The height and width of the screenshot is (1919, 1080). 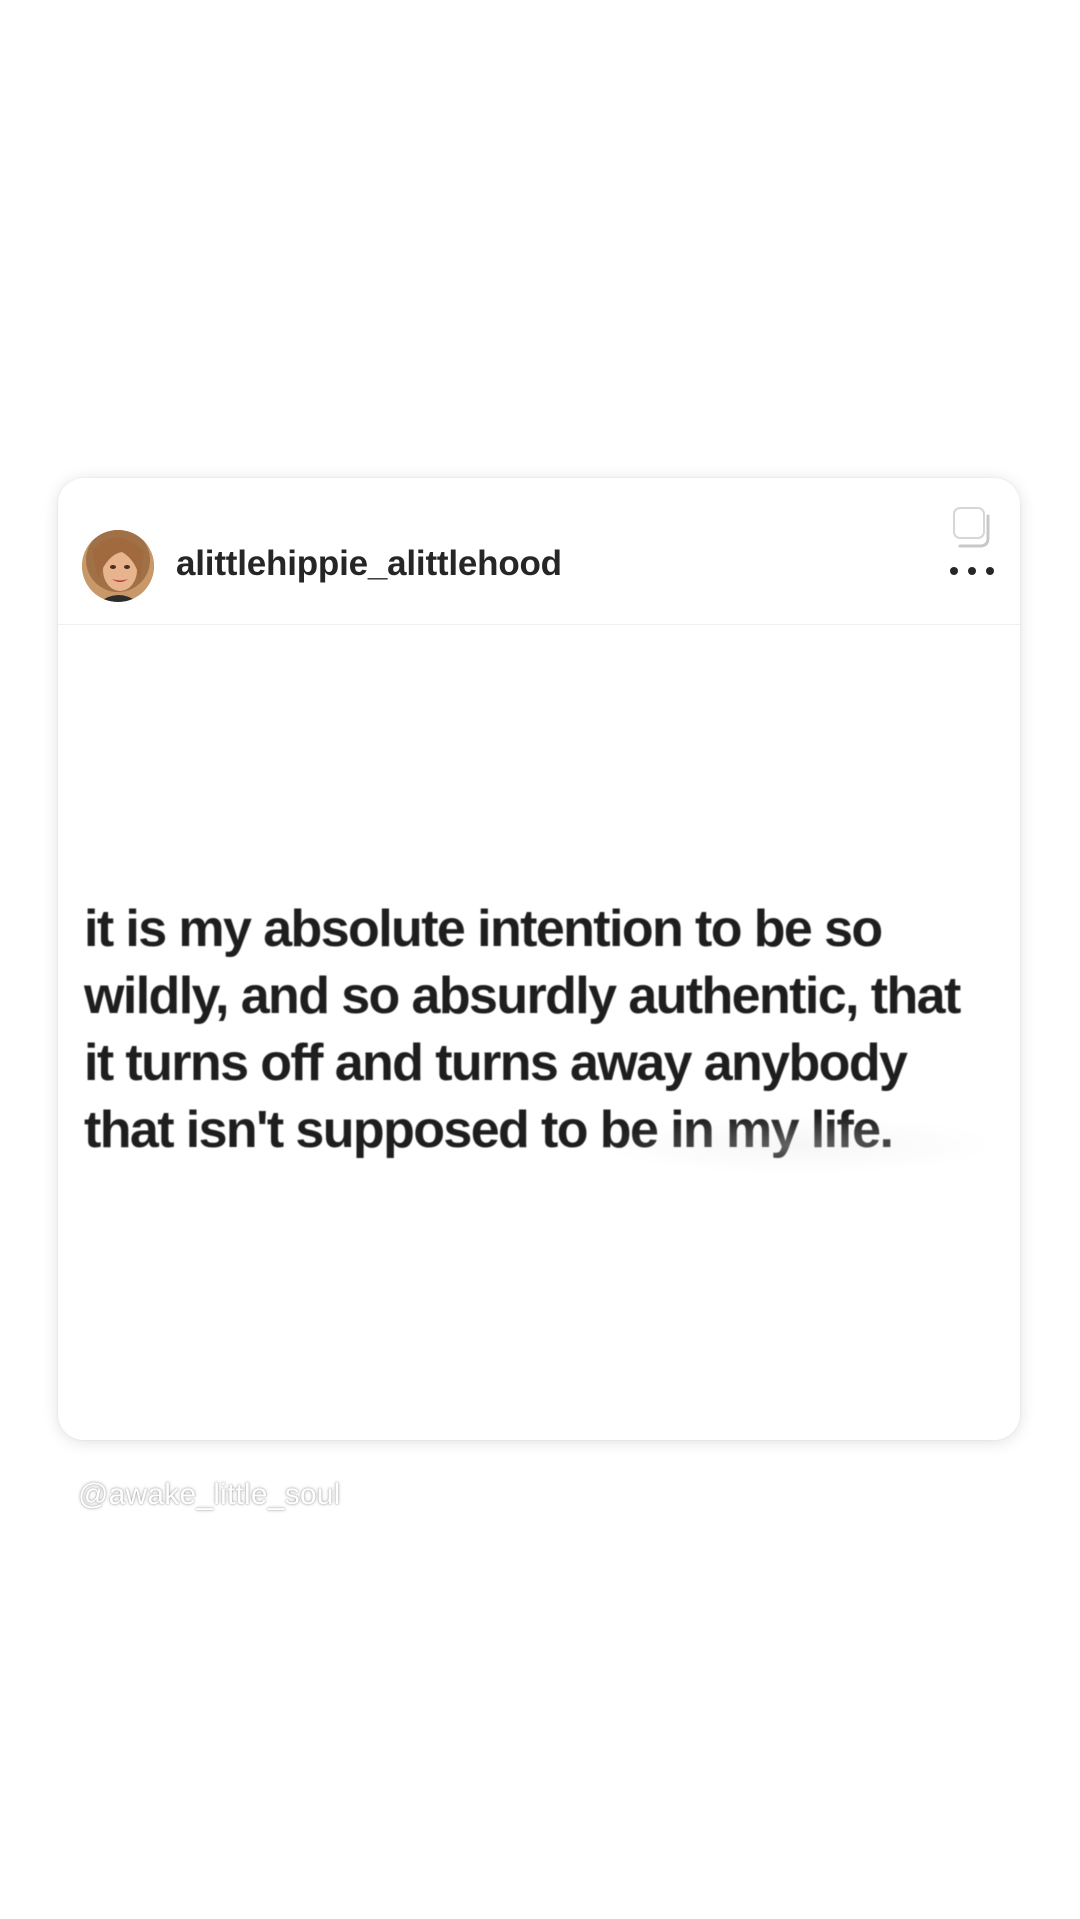 What do you see at coordinates (798, 1145) in the screenshot?
I see `image-artifact` at bounding box center [798, 1145].